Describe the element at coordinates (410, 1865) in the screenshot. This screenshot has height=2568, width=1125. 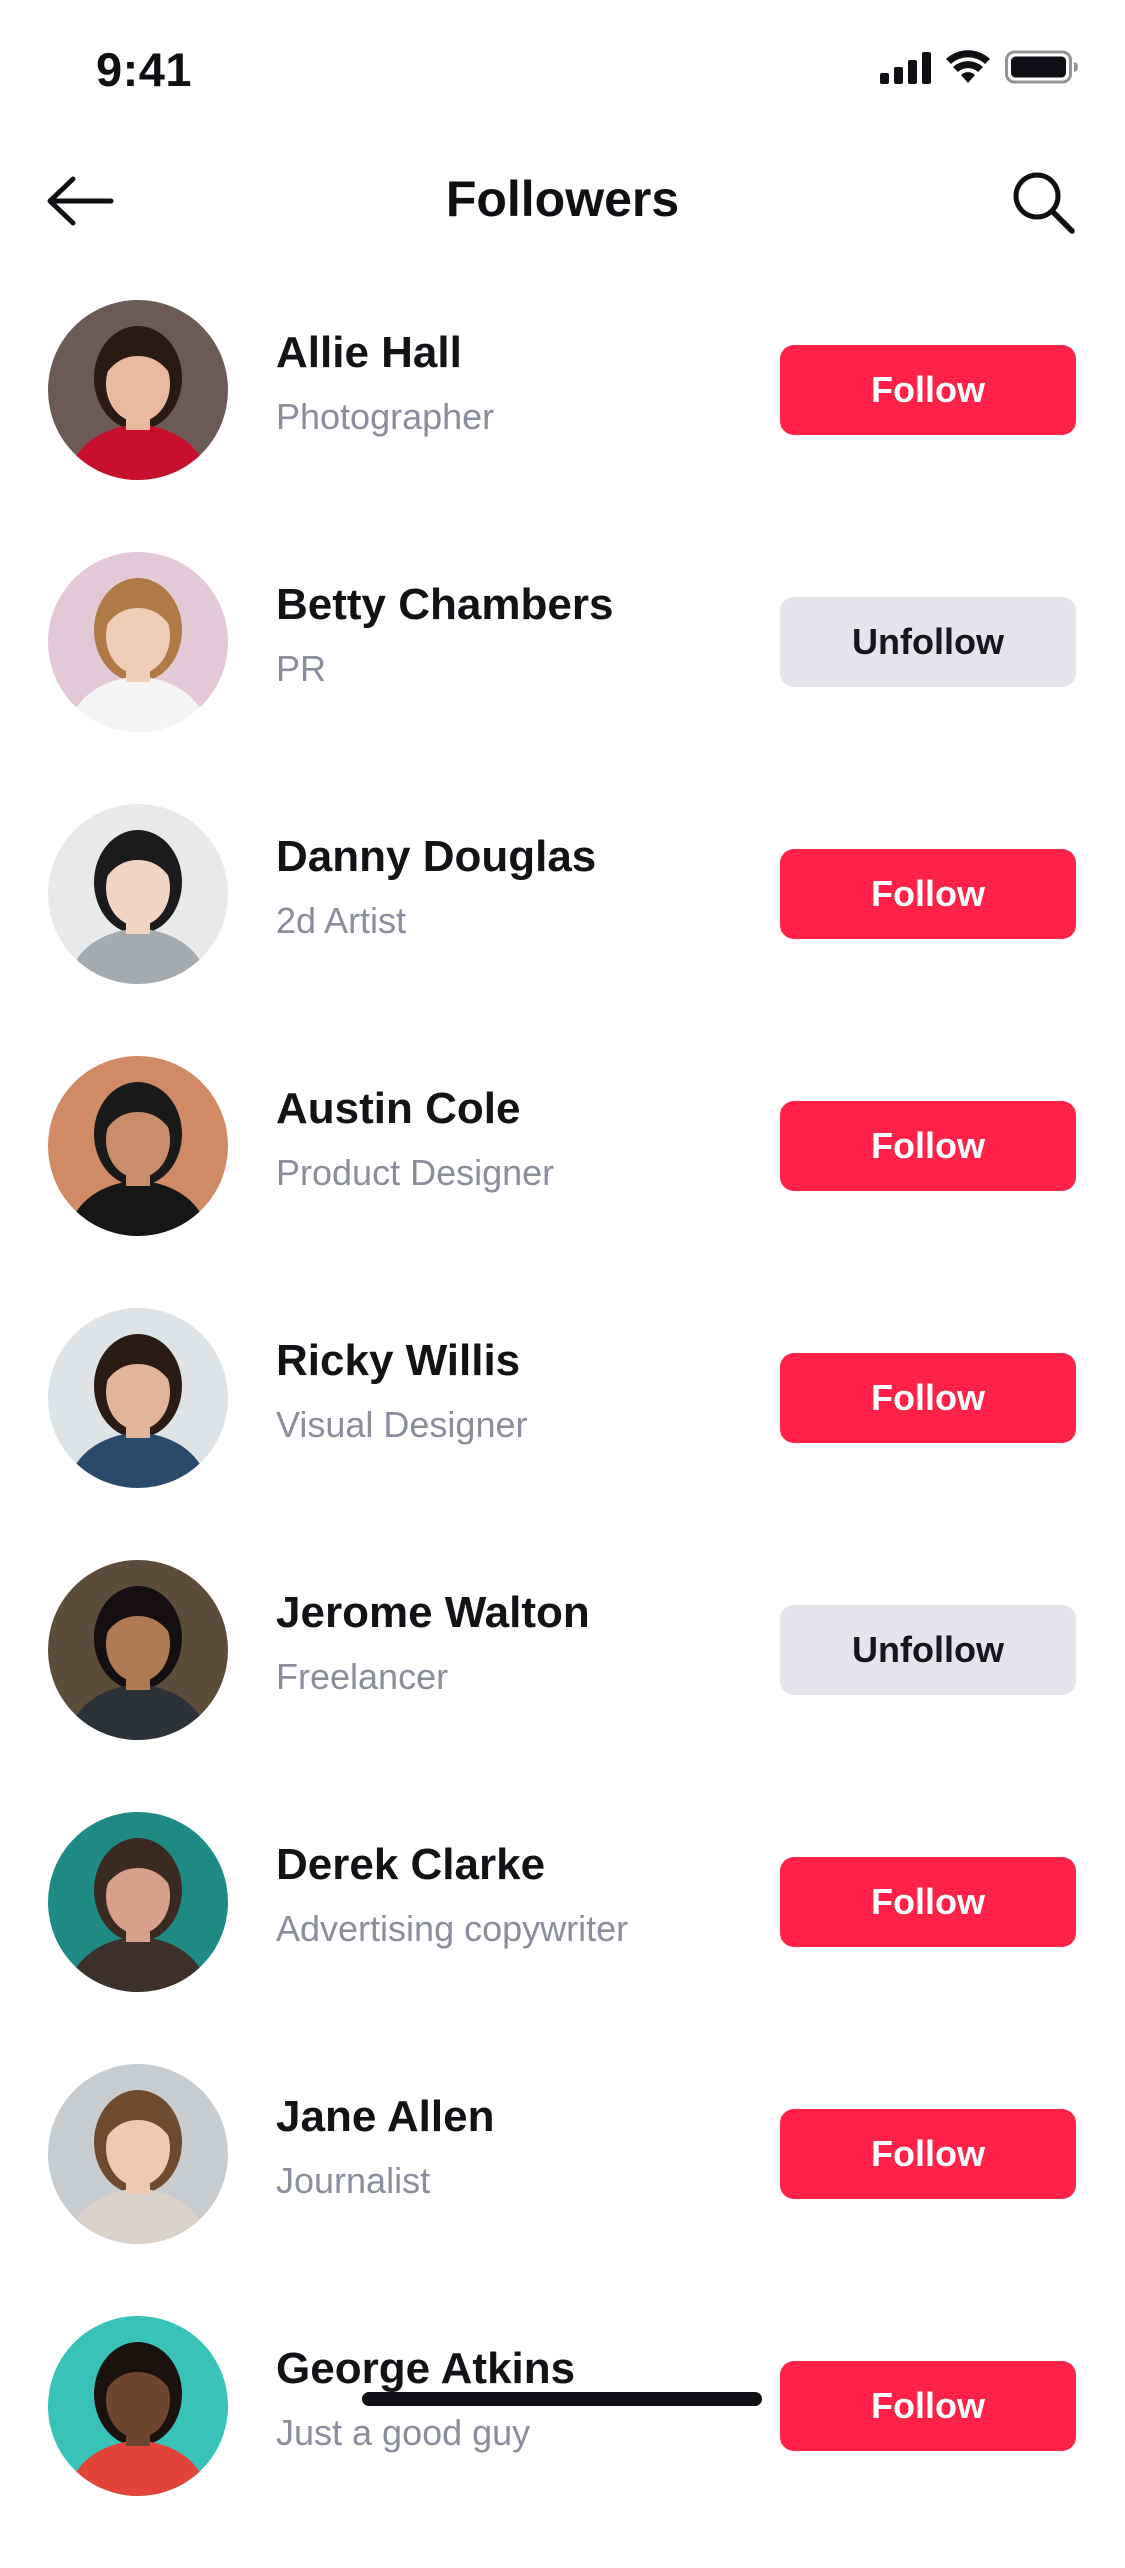
I see `follower-name: Derek Clarke` at that location.